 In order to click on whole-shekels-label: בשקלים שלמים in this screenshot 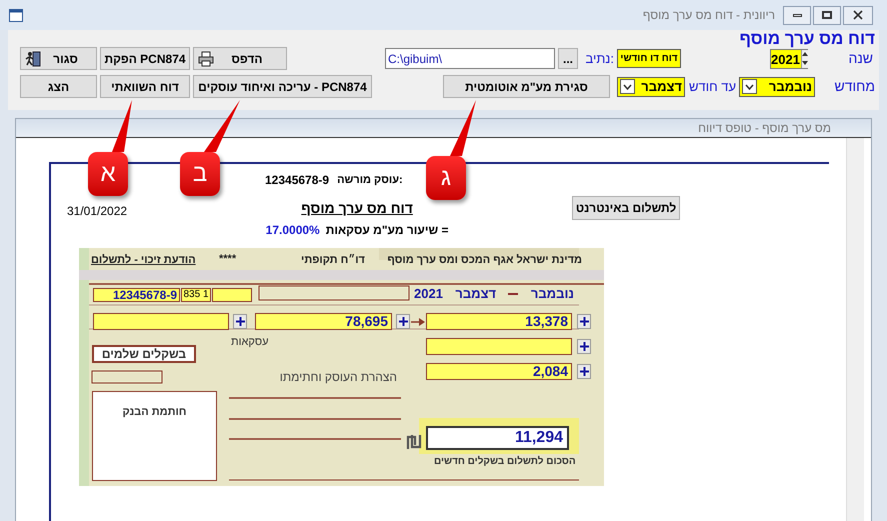, I will do `click(144, 354)`.